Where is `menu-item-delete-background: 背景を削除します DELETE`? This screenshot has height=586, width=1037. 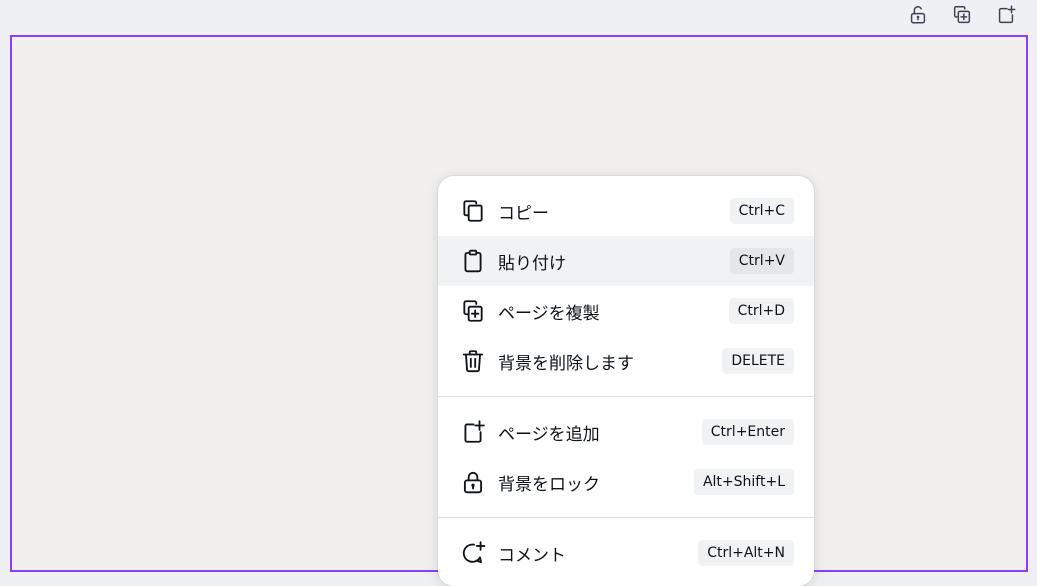
menu-item-delete-background: 背景を削除します DELETE is located at coordinates (626, 361).